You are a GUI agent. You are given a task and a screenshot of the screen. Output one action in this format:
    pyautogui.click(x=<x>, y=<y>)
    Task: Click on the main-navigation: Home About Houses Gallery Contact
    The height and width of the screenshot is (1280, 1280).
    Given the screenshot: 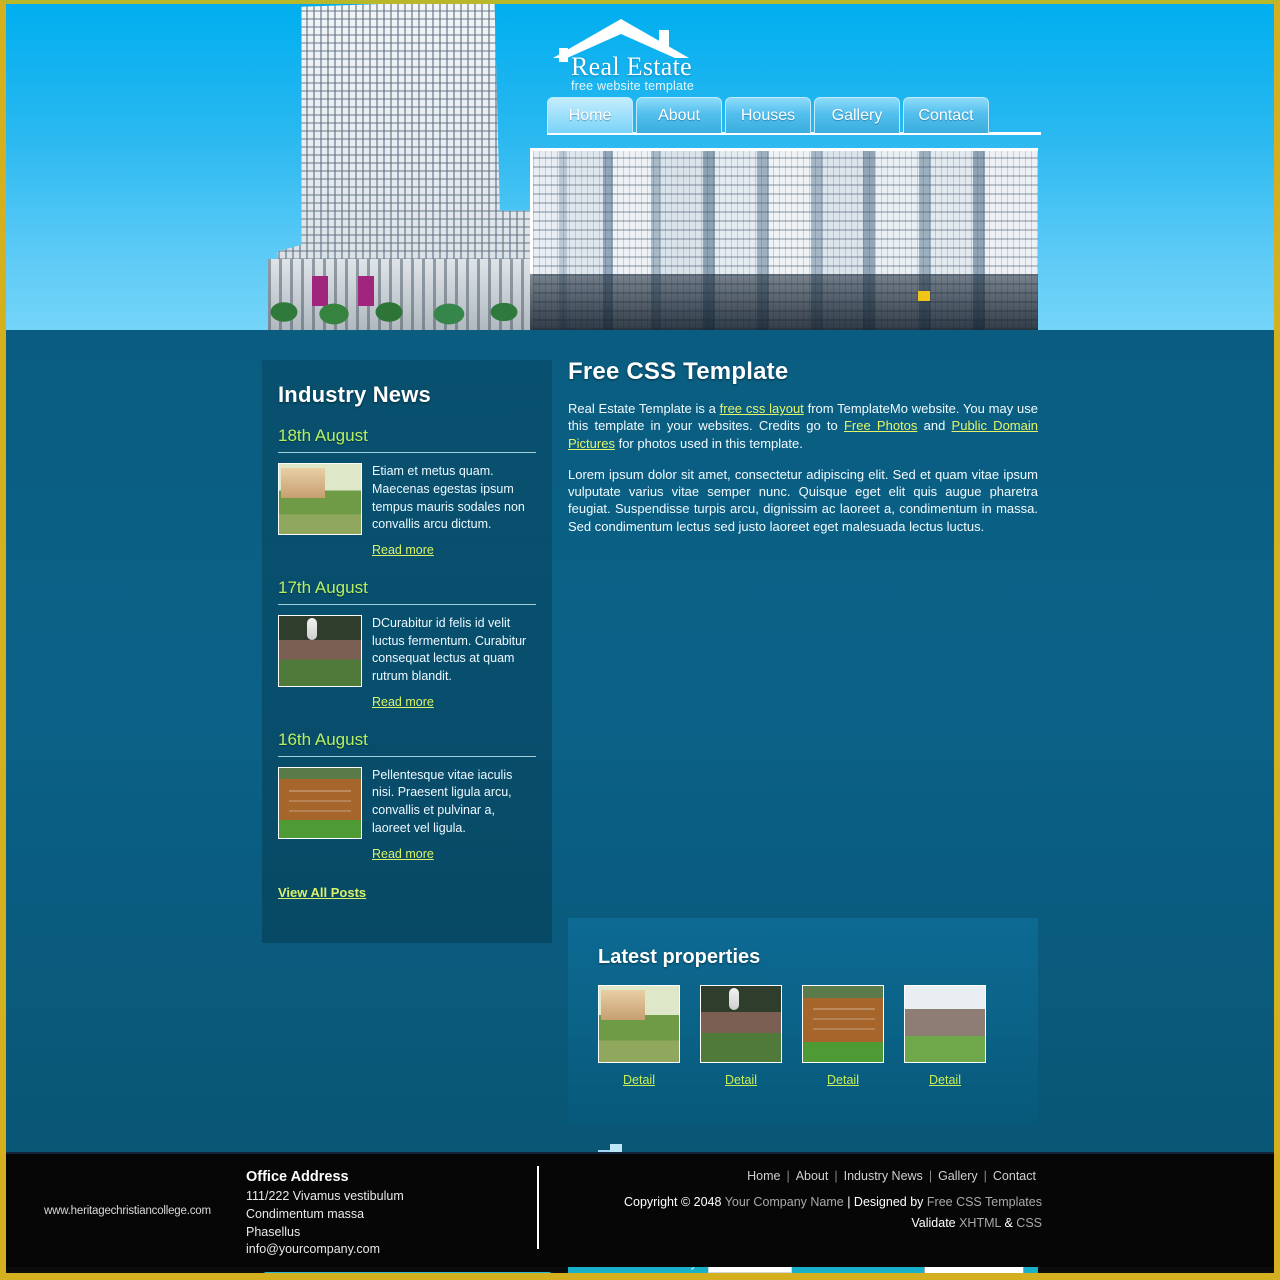 What is the action you would take?
    pyautogui.click(x=768, y=115)
    